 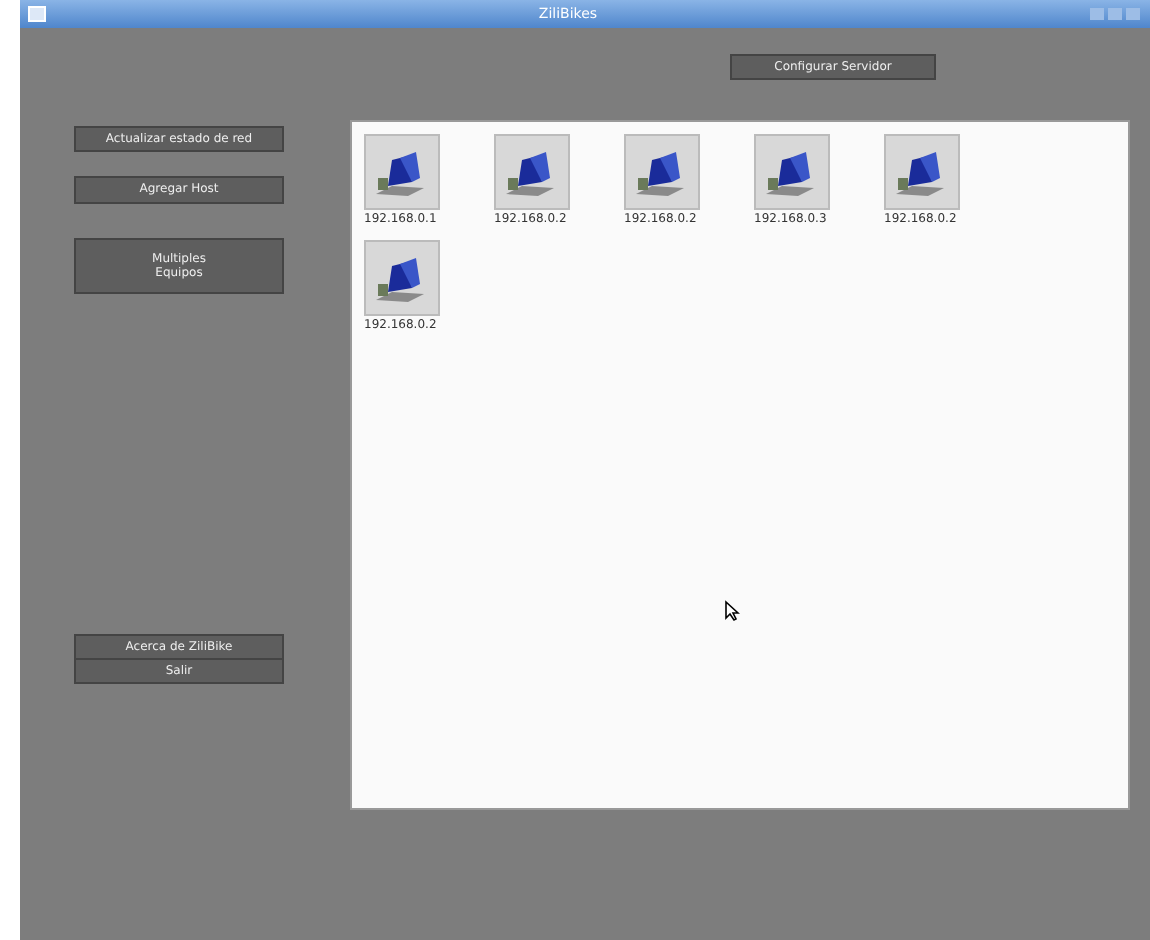 What do you see at coordinates (732, 611) in the screenshot?
I see `mouse-pointer-icon` at bounding box center [732, 611].